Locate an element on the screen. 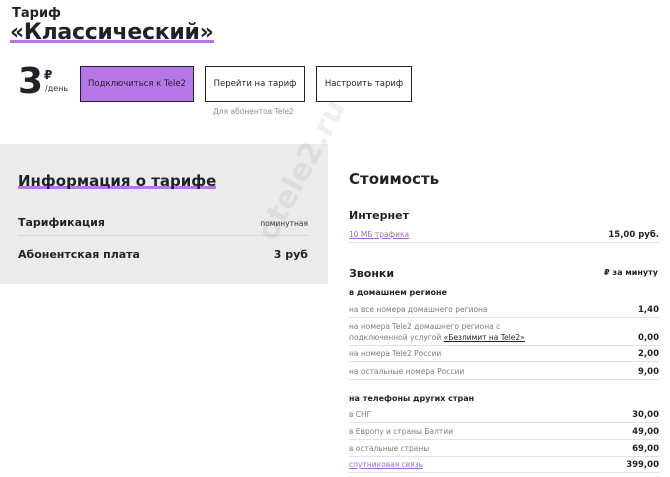 This screenshot has width=670, height=477. tariff-name: «Классический» is located at coordinates (112, 32).